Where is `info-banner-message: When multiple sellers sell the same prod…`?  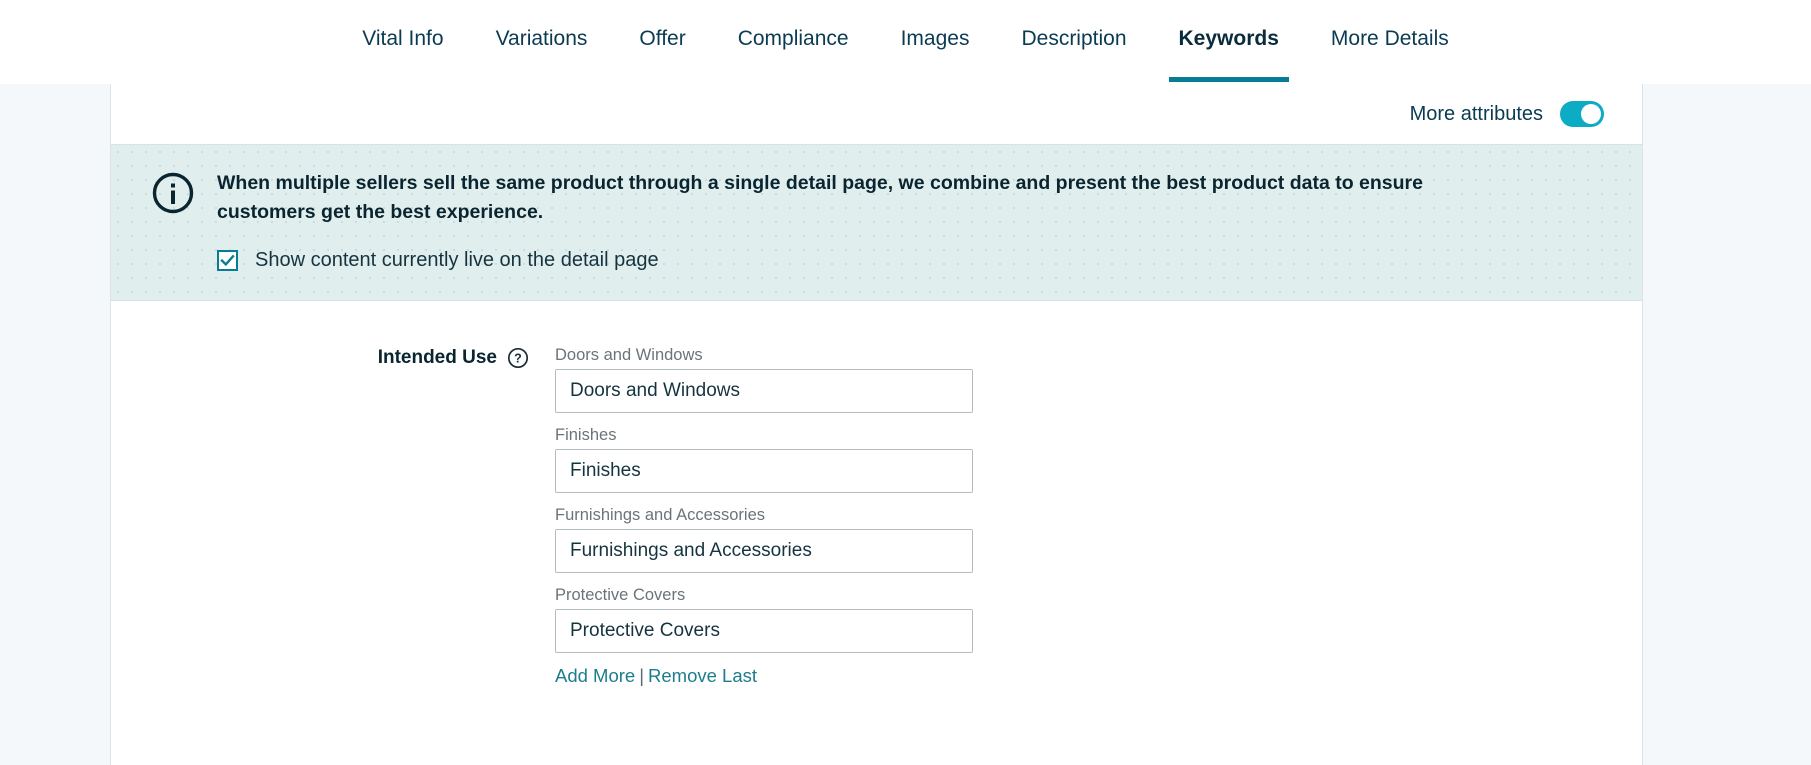
info-banner-message: When multiple sellers sell the same prod… is located at coordinates (820, 197).